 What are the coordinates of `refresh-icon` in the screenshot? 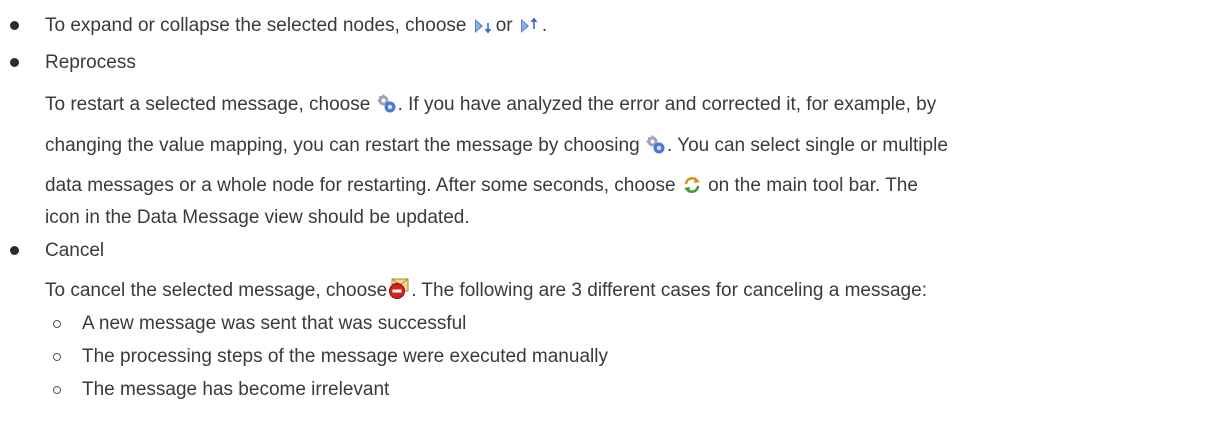 It's located at (692, 189).